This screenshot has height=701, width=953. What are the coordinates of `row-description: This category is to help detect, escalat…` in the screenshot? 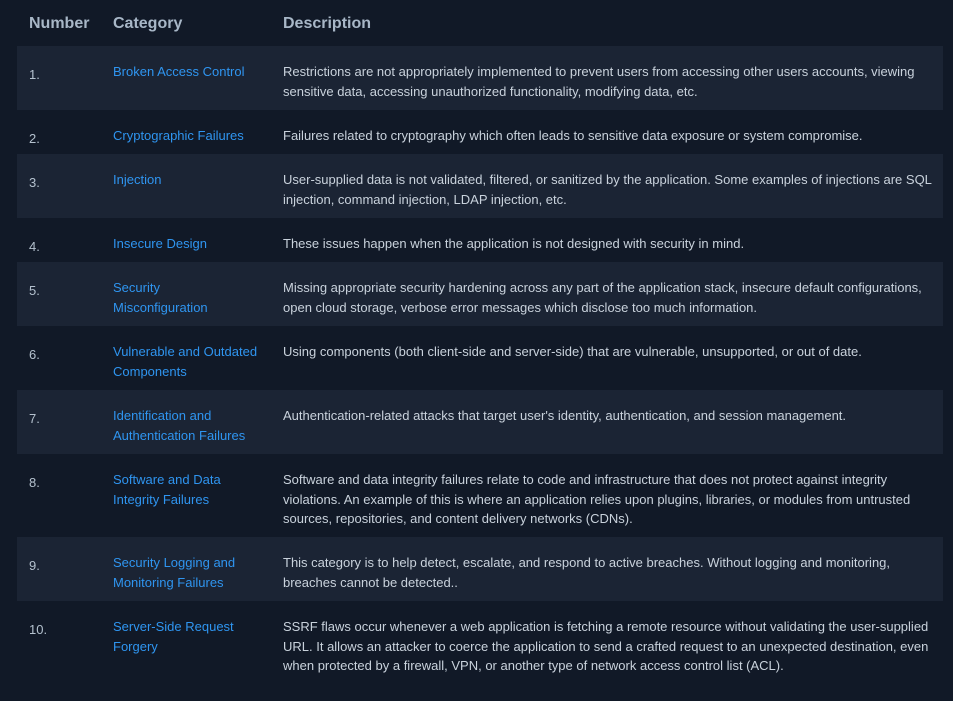 It's located at (587, 572).